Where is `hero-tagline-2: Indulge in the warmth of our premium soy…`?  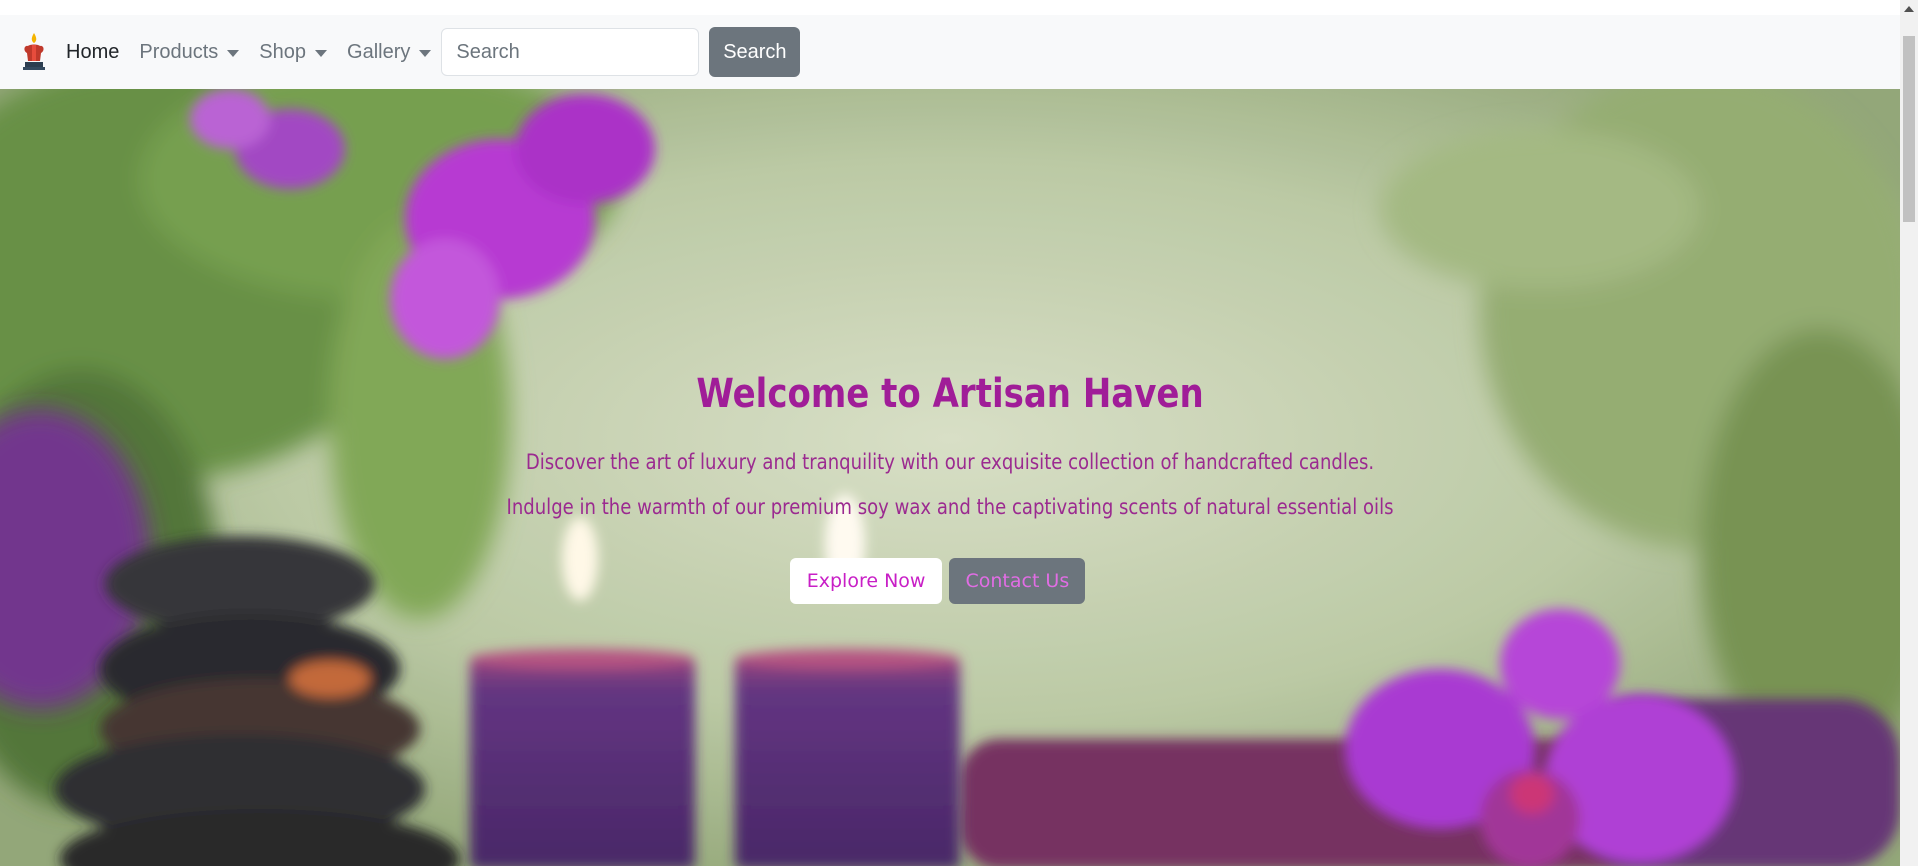 hero-tagline-2: Indulge in the warmth of our premium soy… is located at coordinates (950, 507).